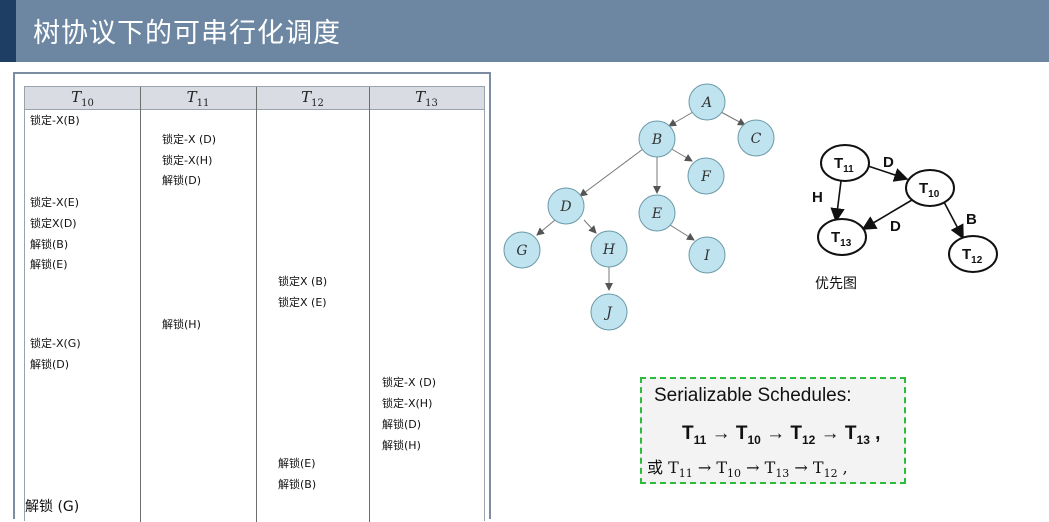 The height and width of the screenshot is (522, 1049). What do you see at coordinates (845, 163) in the screenshot?
I see `graph-node-t11` at bounding box center [845, 163].